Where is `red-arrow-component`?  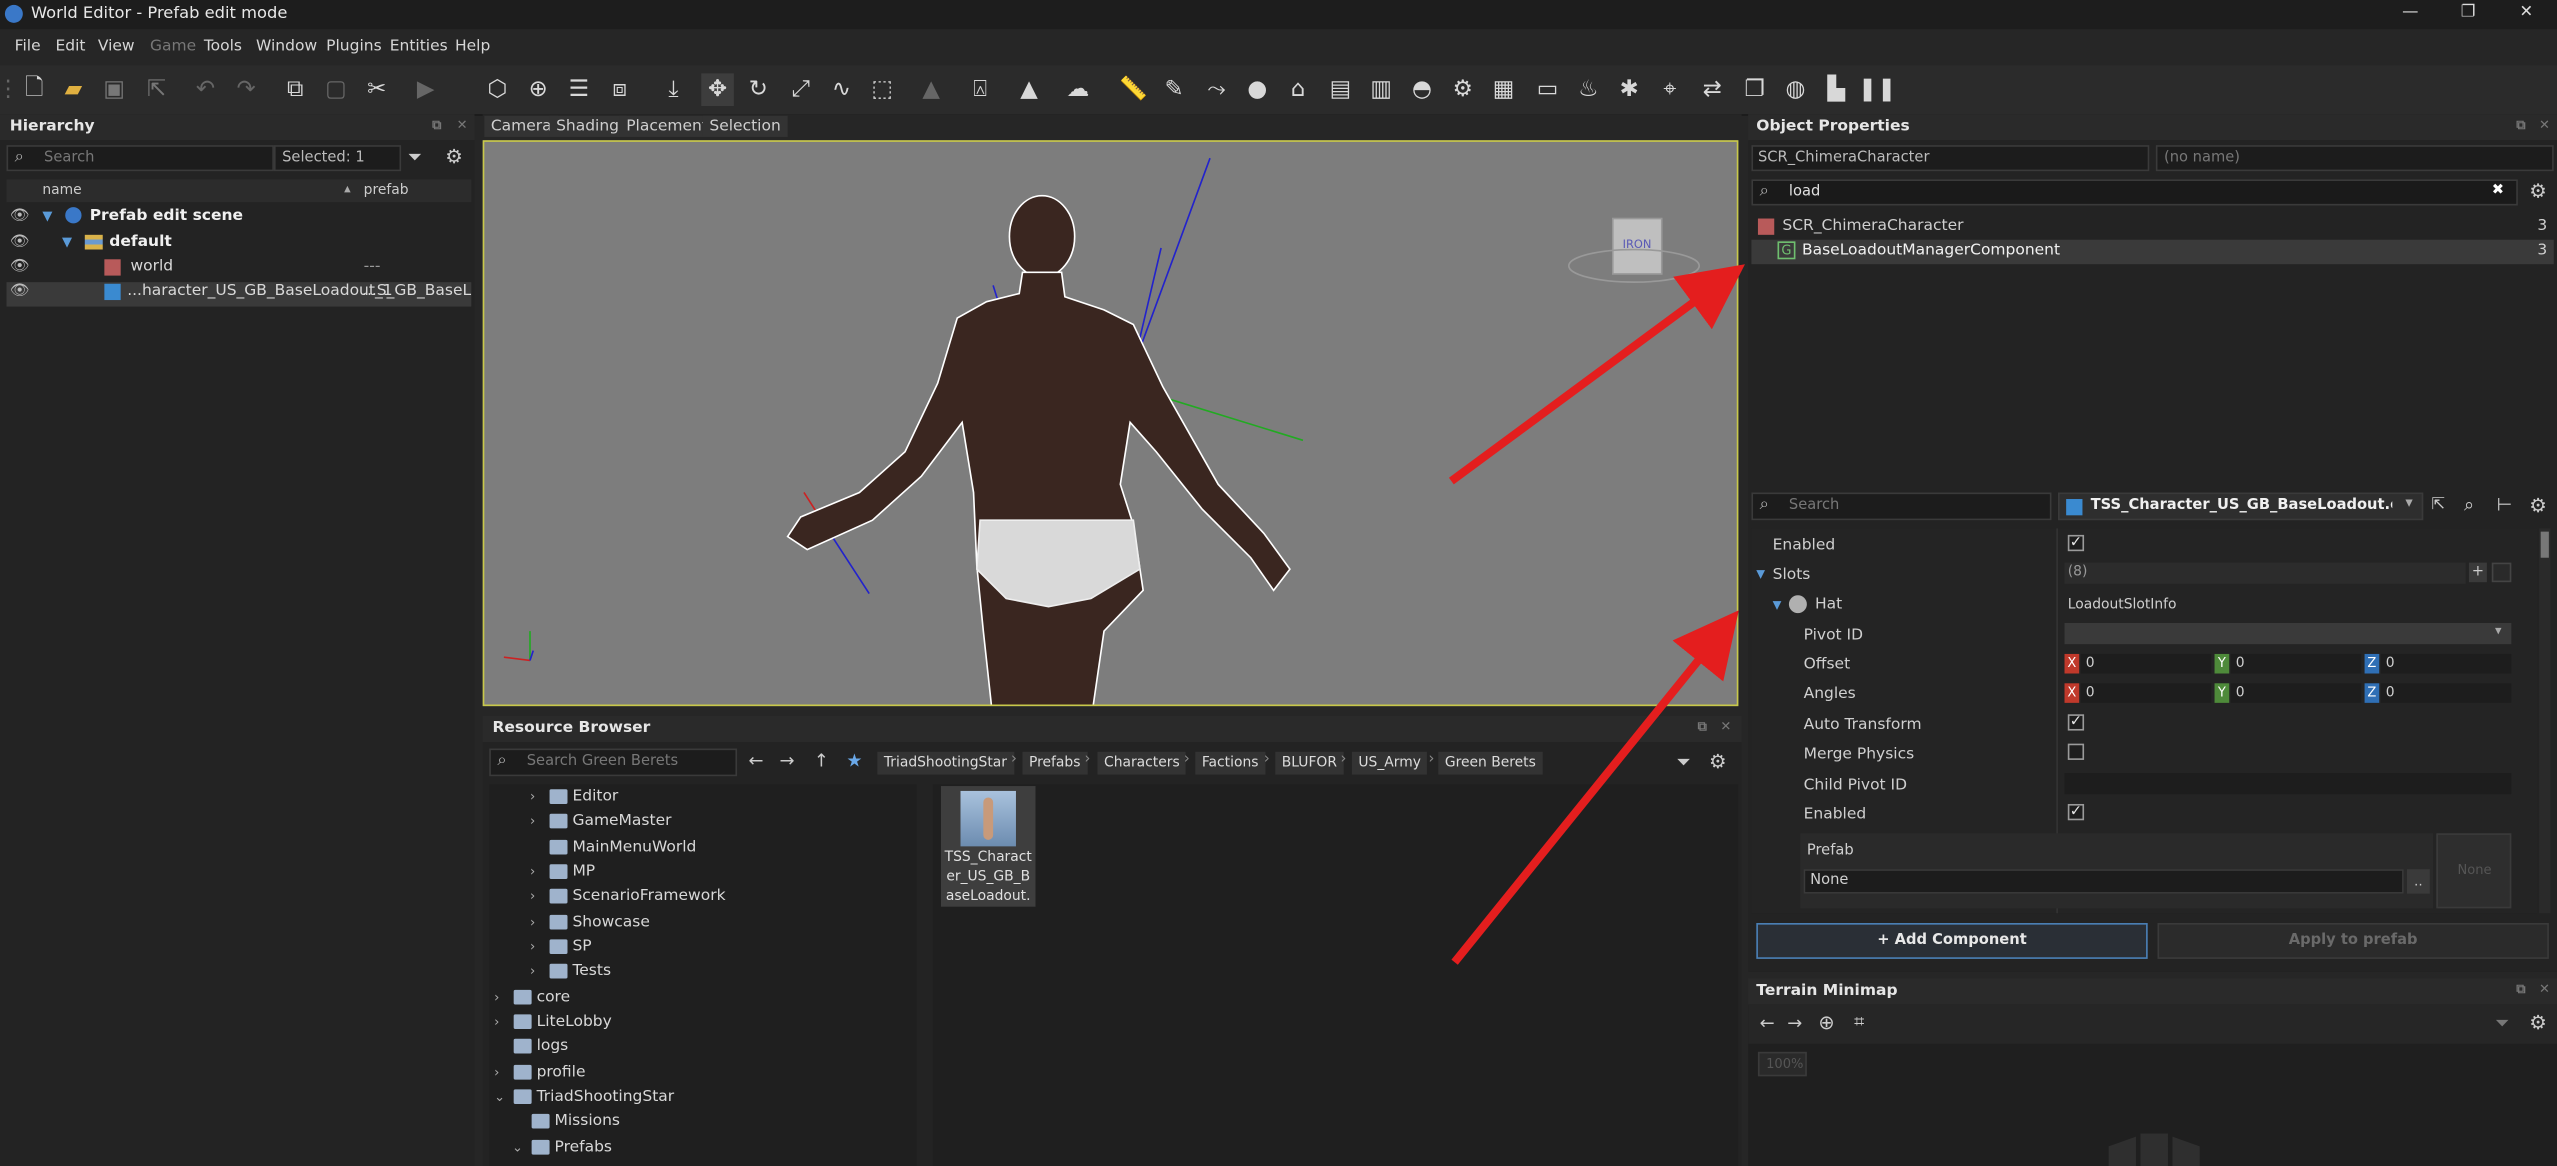
red-arrow-component is located at coordinates (1596, 374).